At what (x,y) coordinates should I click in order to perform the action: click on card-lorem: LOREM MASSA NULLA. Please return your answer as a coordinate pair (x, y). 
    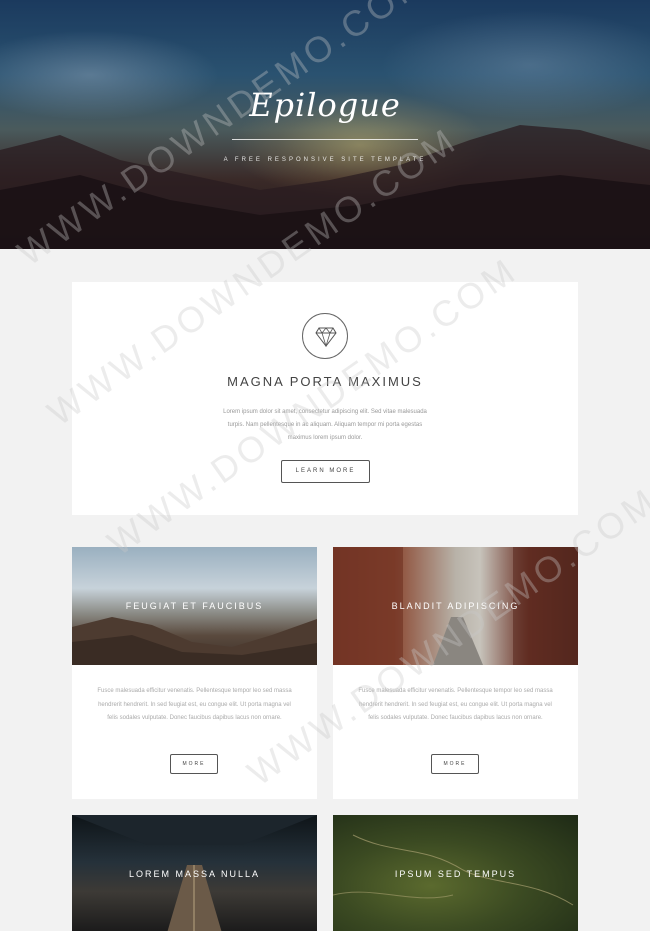
    Looking at the image, I should click on (194, 873).